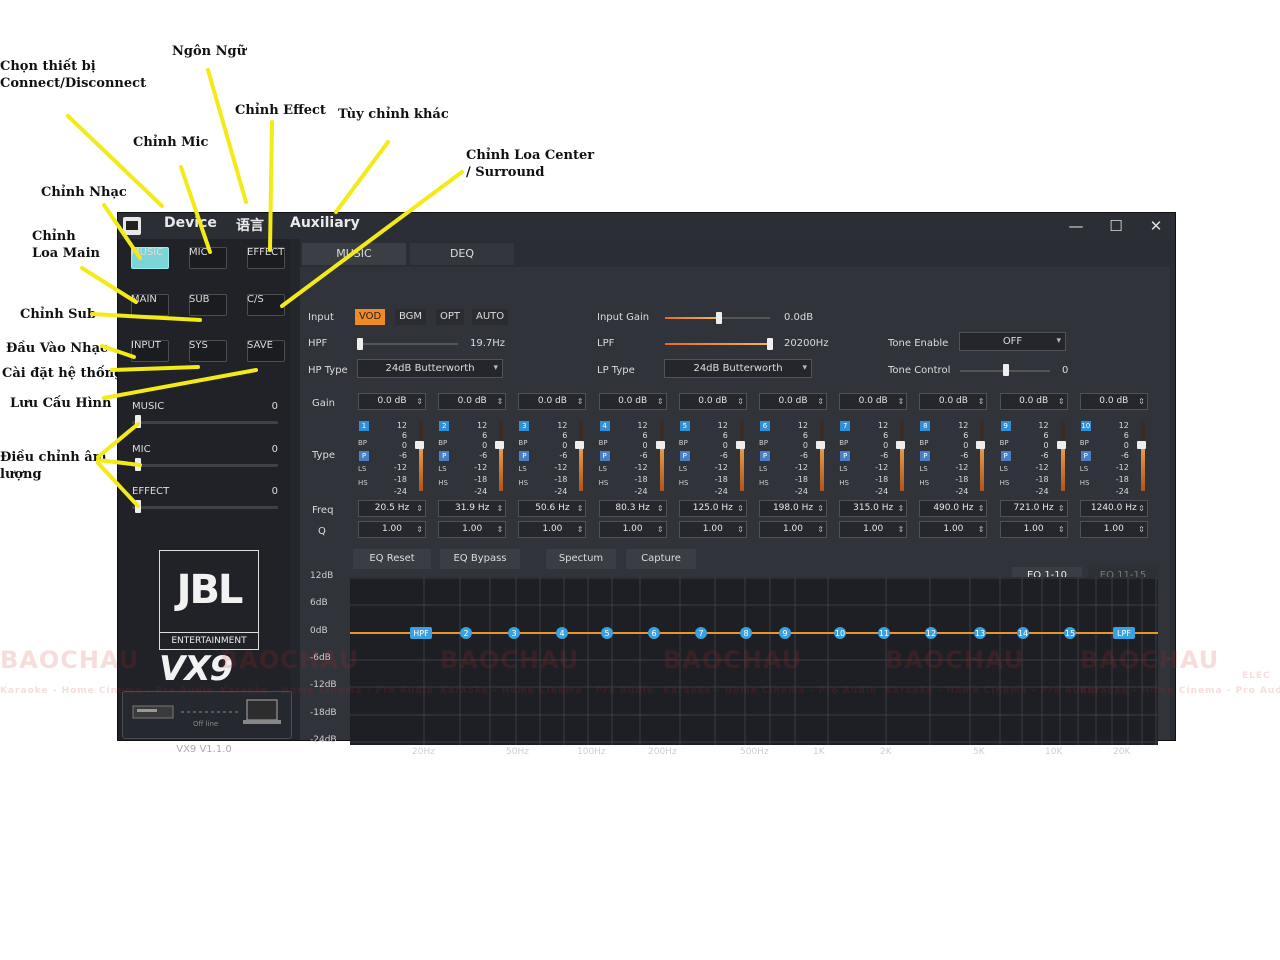 This screenshot has height=960, width=1280. I want to click on channel-button-music: MUSIC, so click(150, 257).